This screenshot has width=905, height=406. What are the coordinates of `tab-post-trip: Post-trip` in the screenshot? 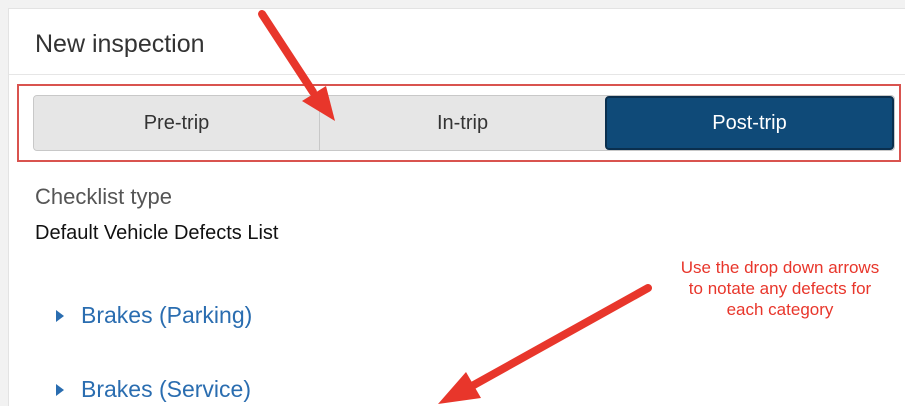 It's located at (749, 123).